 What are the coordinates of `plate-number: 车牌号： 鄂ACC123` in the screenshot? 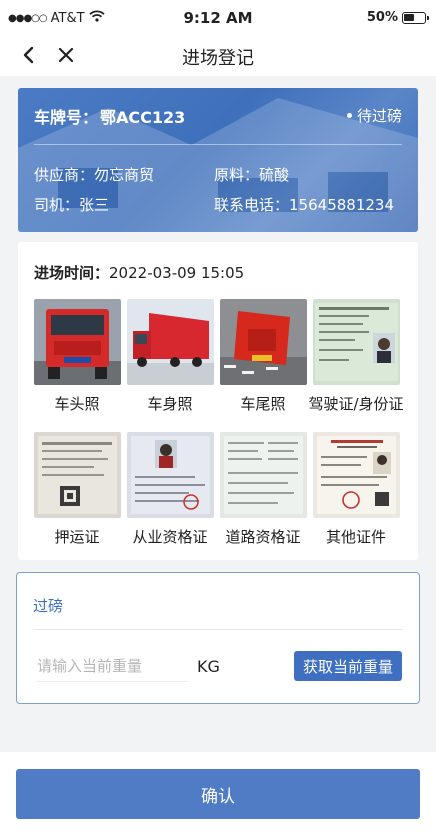 It's located at (109, 116).